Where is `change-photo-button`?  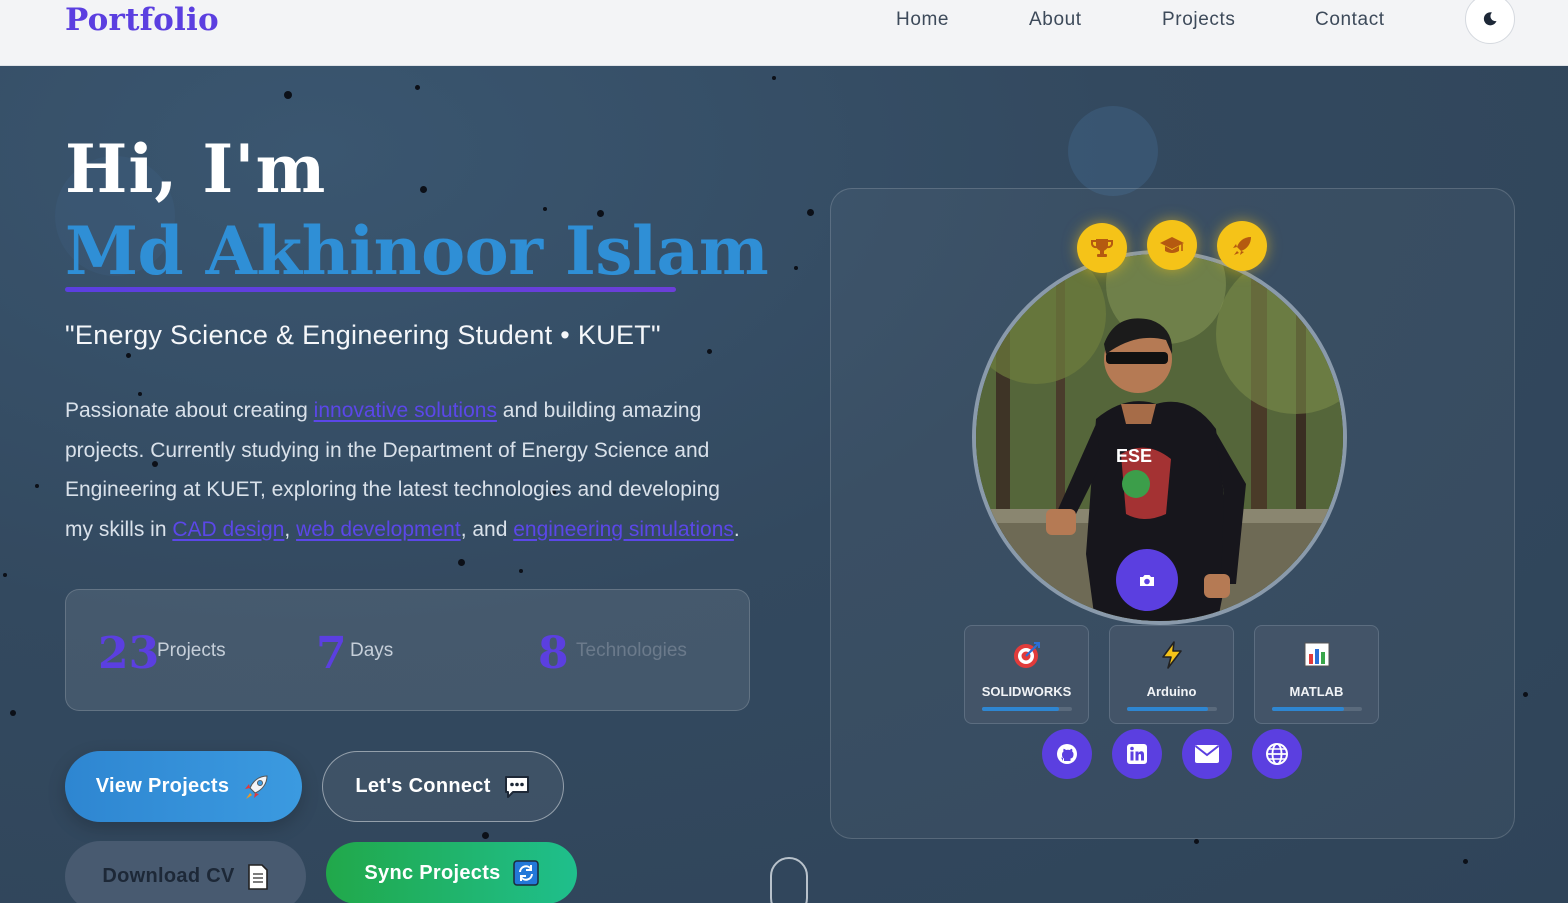
change-photo-button is located at coordinates (1147, 580).